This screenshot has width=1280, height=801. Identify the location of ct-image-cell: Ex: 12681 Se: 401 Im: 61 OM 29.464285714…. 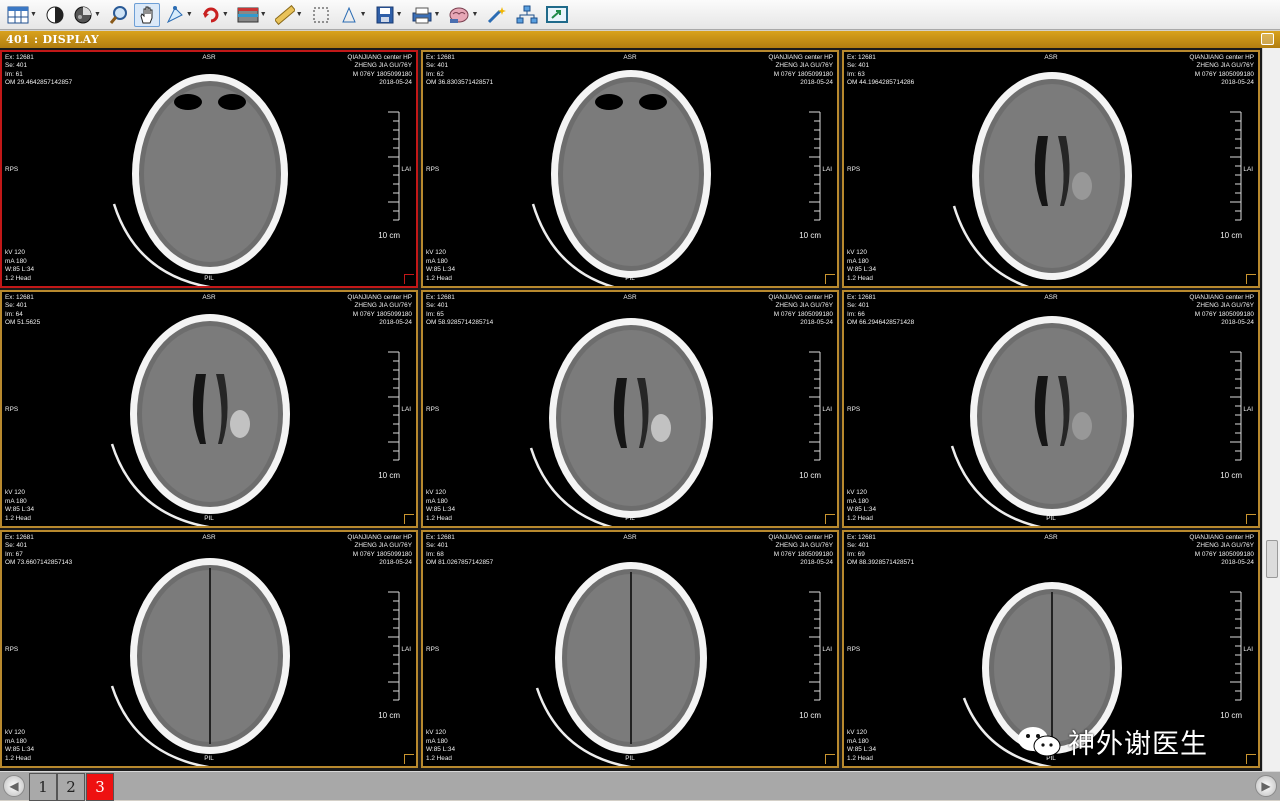
(209, 169).